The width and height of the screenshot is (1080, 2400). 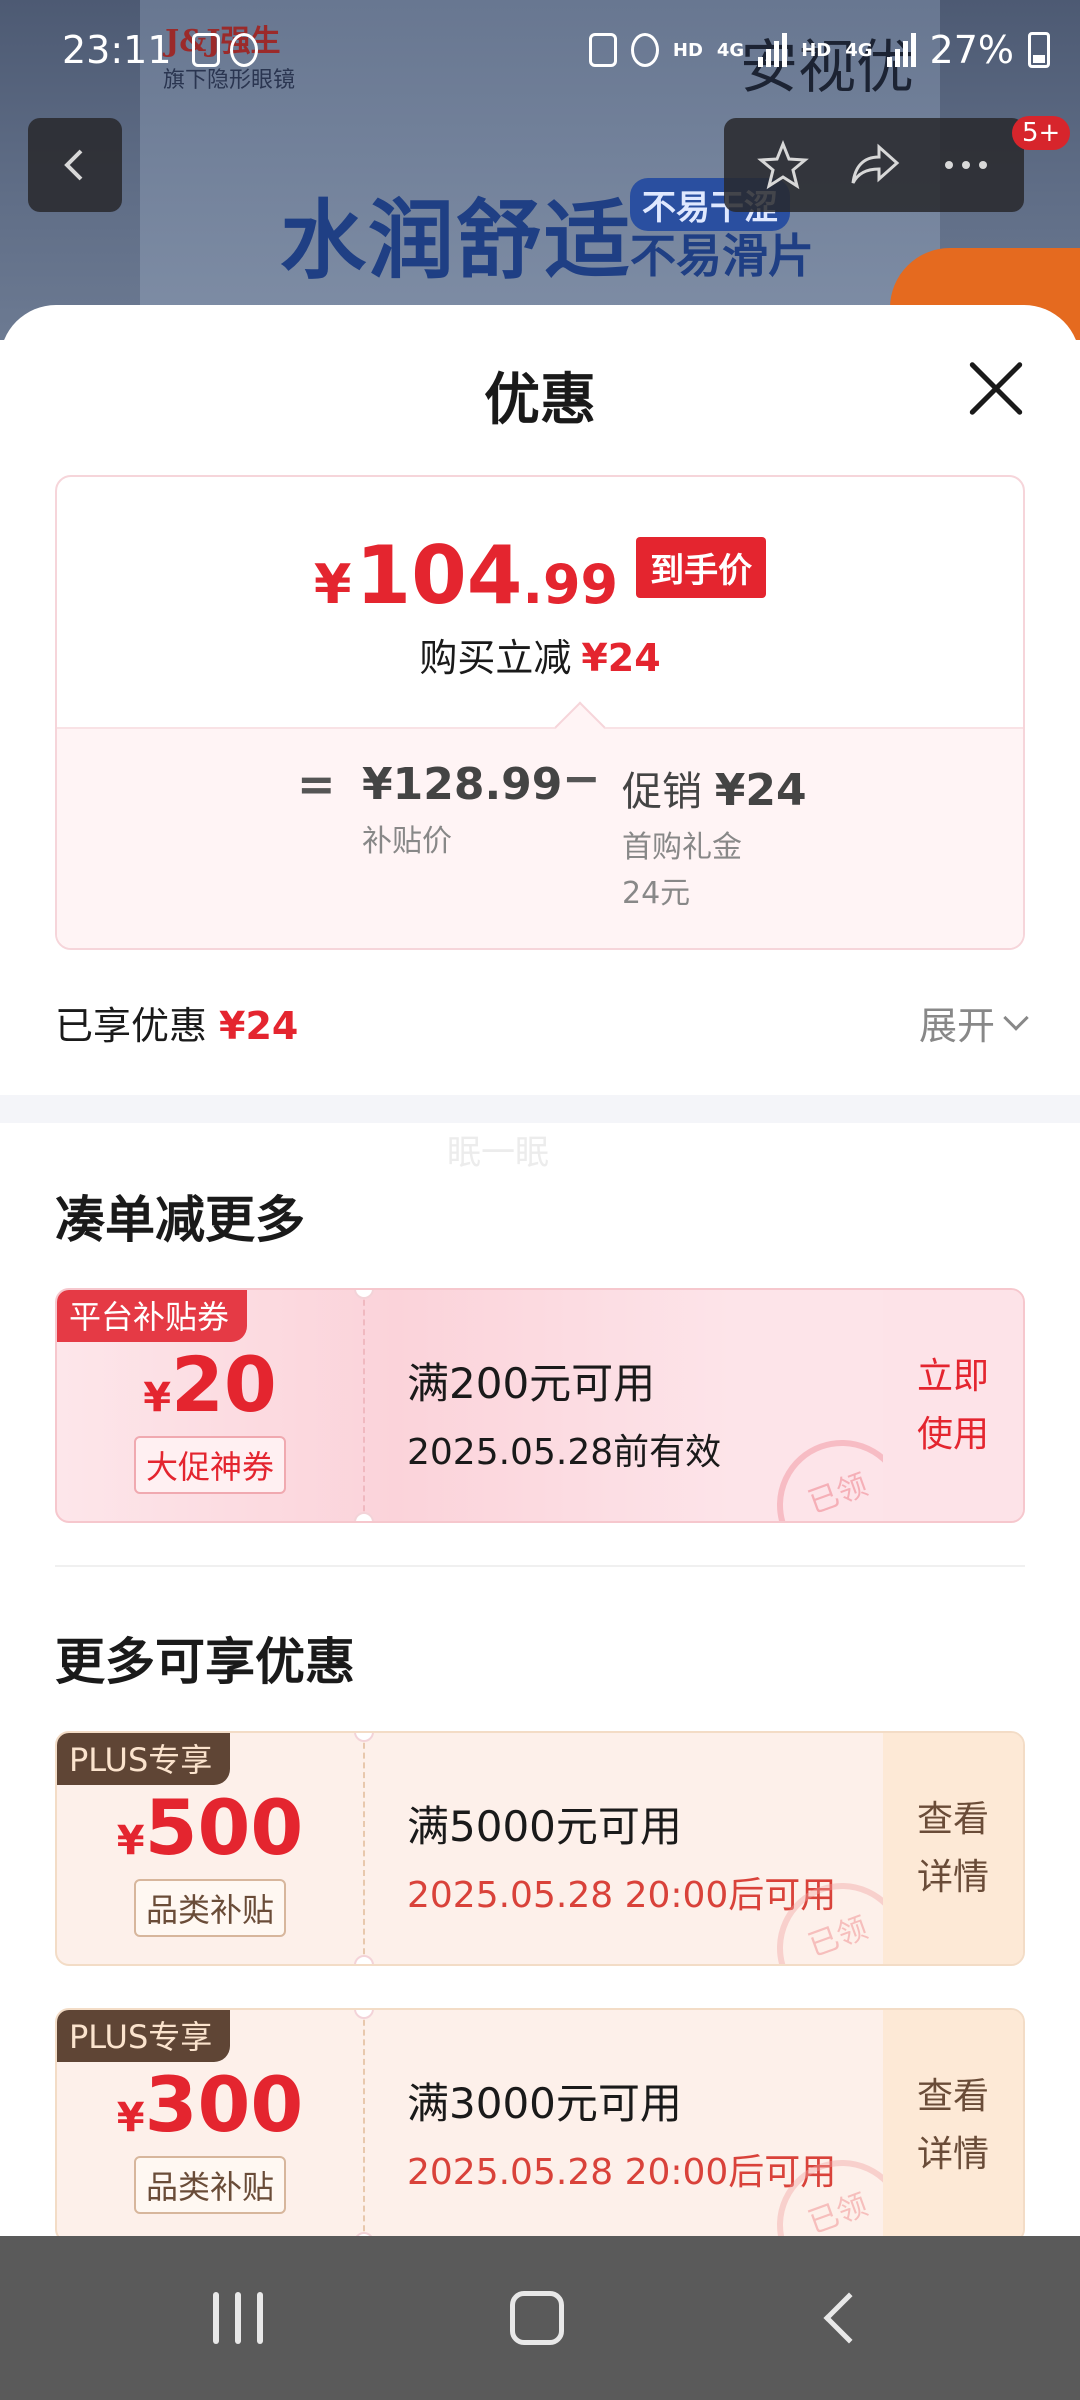 What do you see at coordinates (956, 1026) in the screenshot?
I see `expand-label: 展开` at bounding box center [956, 1026].